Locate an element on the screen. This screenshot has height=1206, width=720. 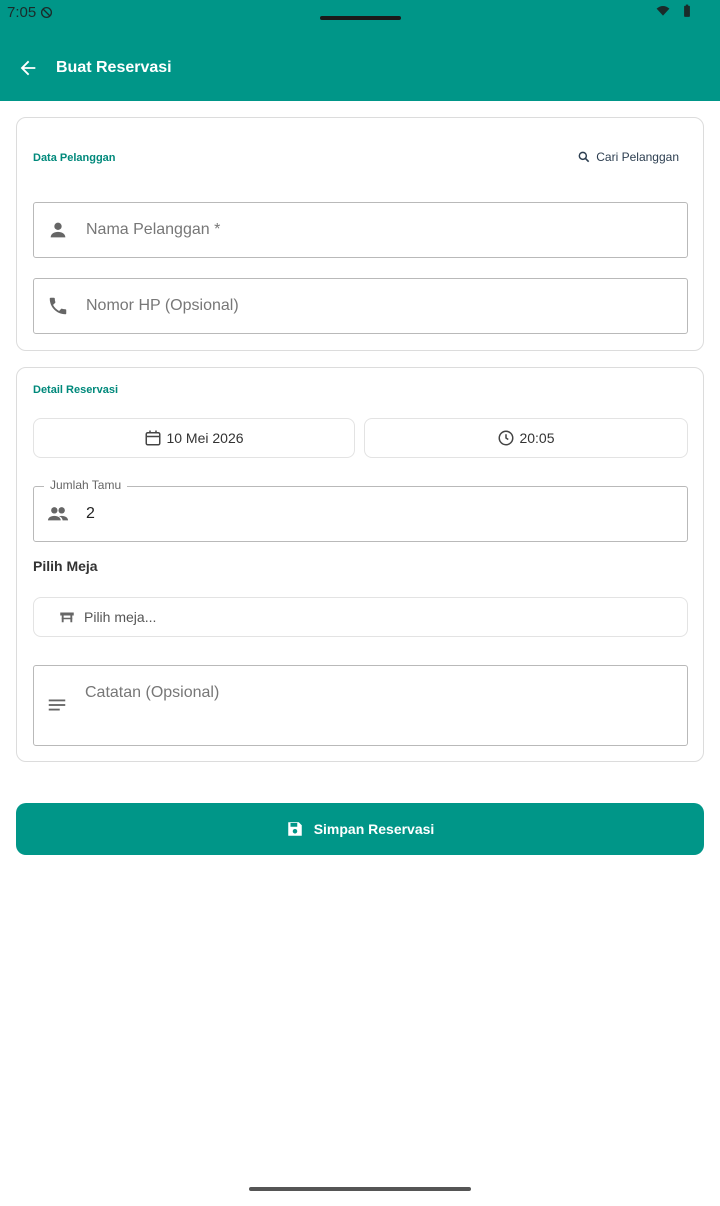
date-value: 10 Mei 2026 is located at coordinates (205, 438).